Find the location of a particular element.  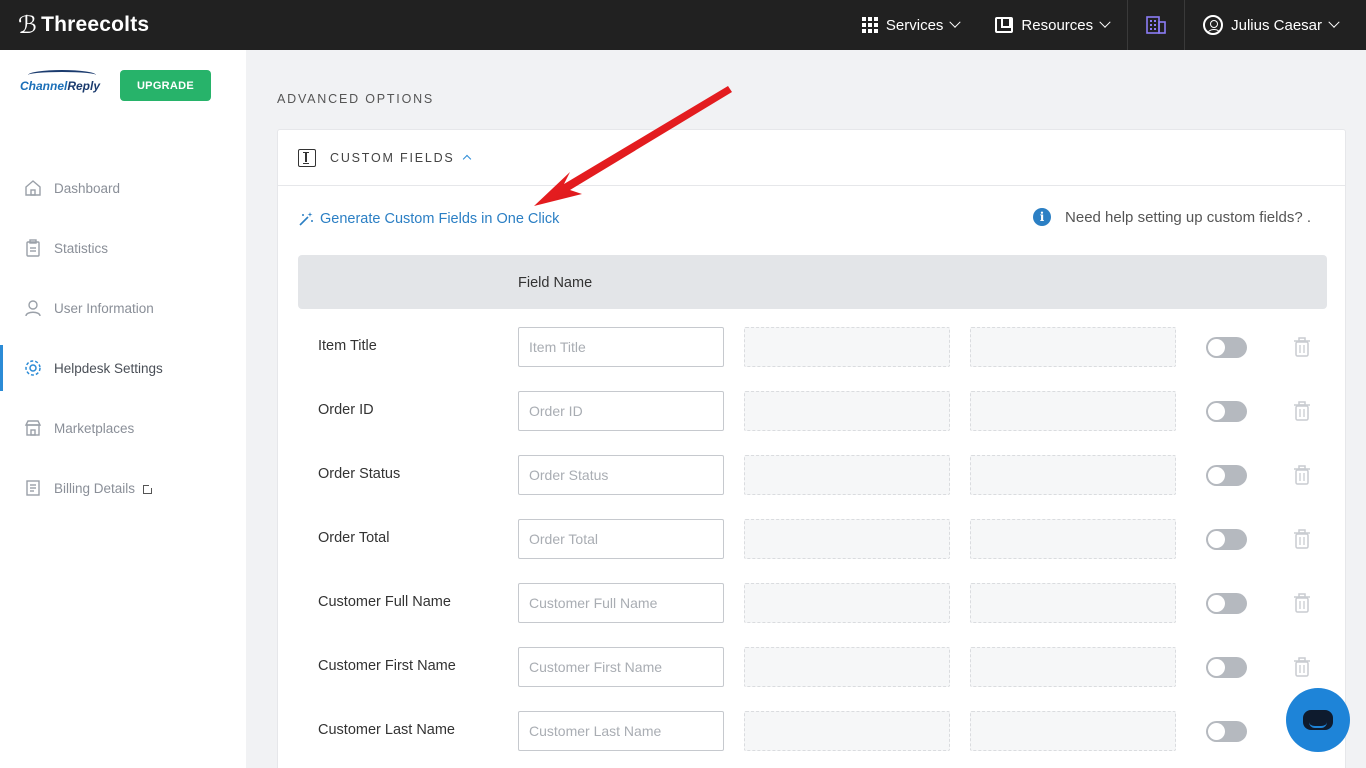

building-icon is located at coordinates (1156, 25).